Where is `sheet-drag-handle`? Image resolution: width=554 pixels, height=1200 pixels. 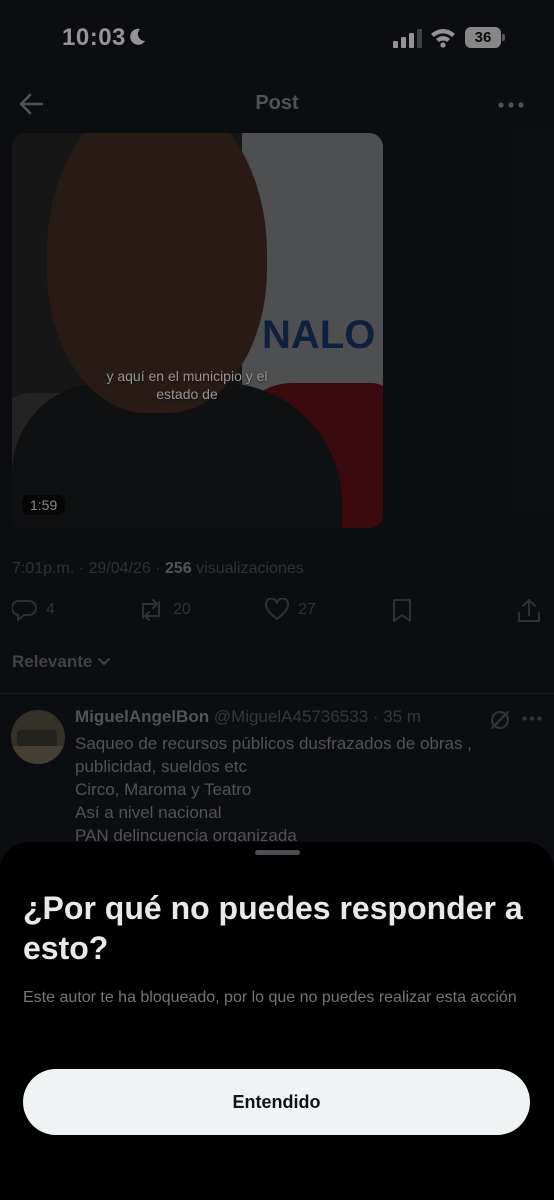
sheet-drag-handle is located at coordinates (277, 852).